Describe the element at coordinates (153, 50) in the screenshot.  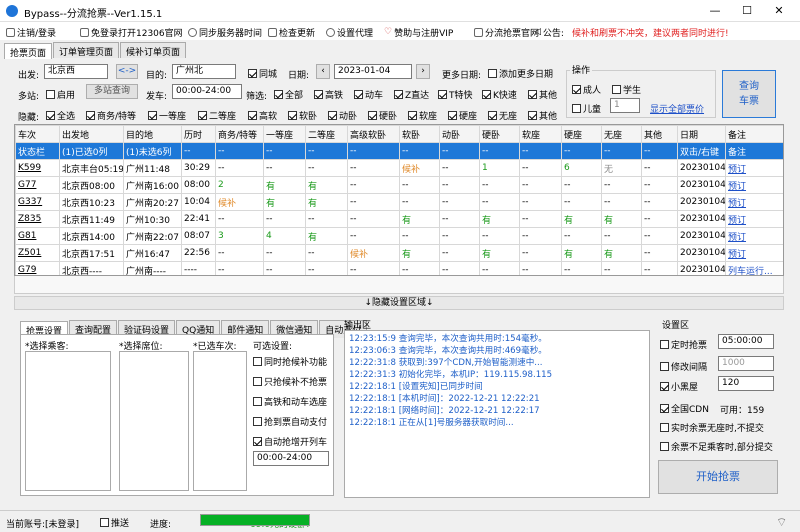
I see `tab-waitlist-orders: 候补订单页面` at that location.